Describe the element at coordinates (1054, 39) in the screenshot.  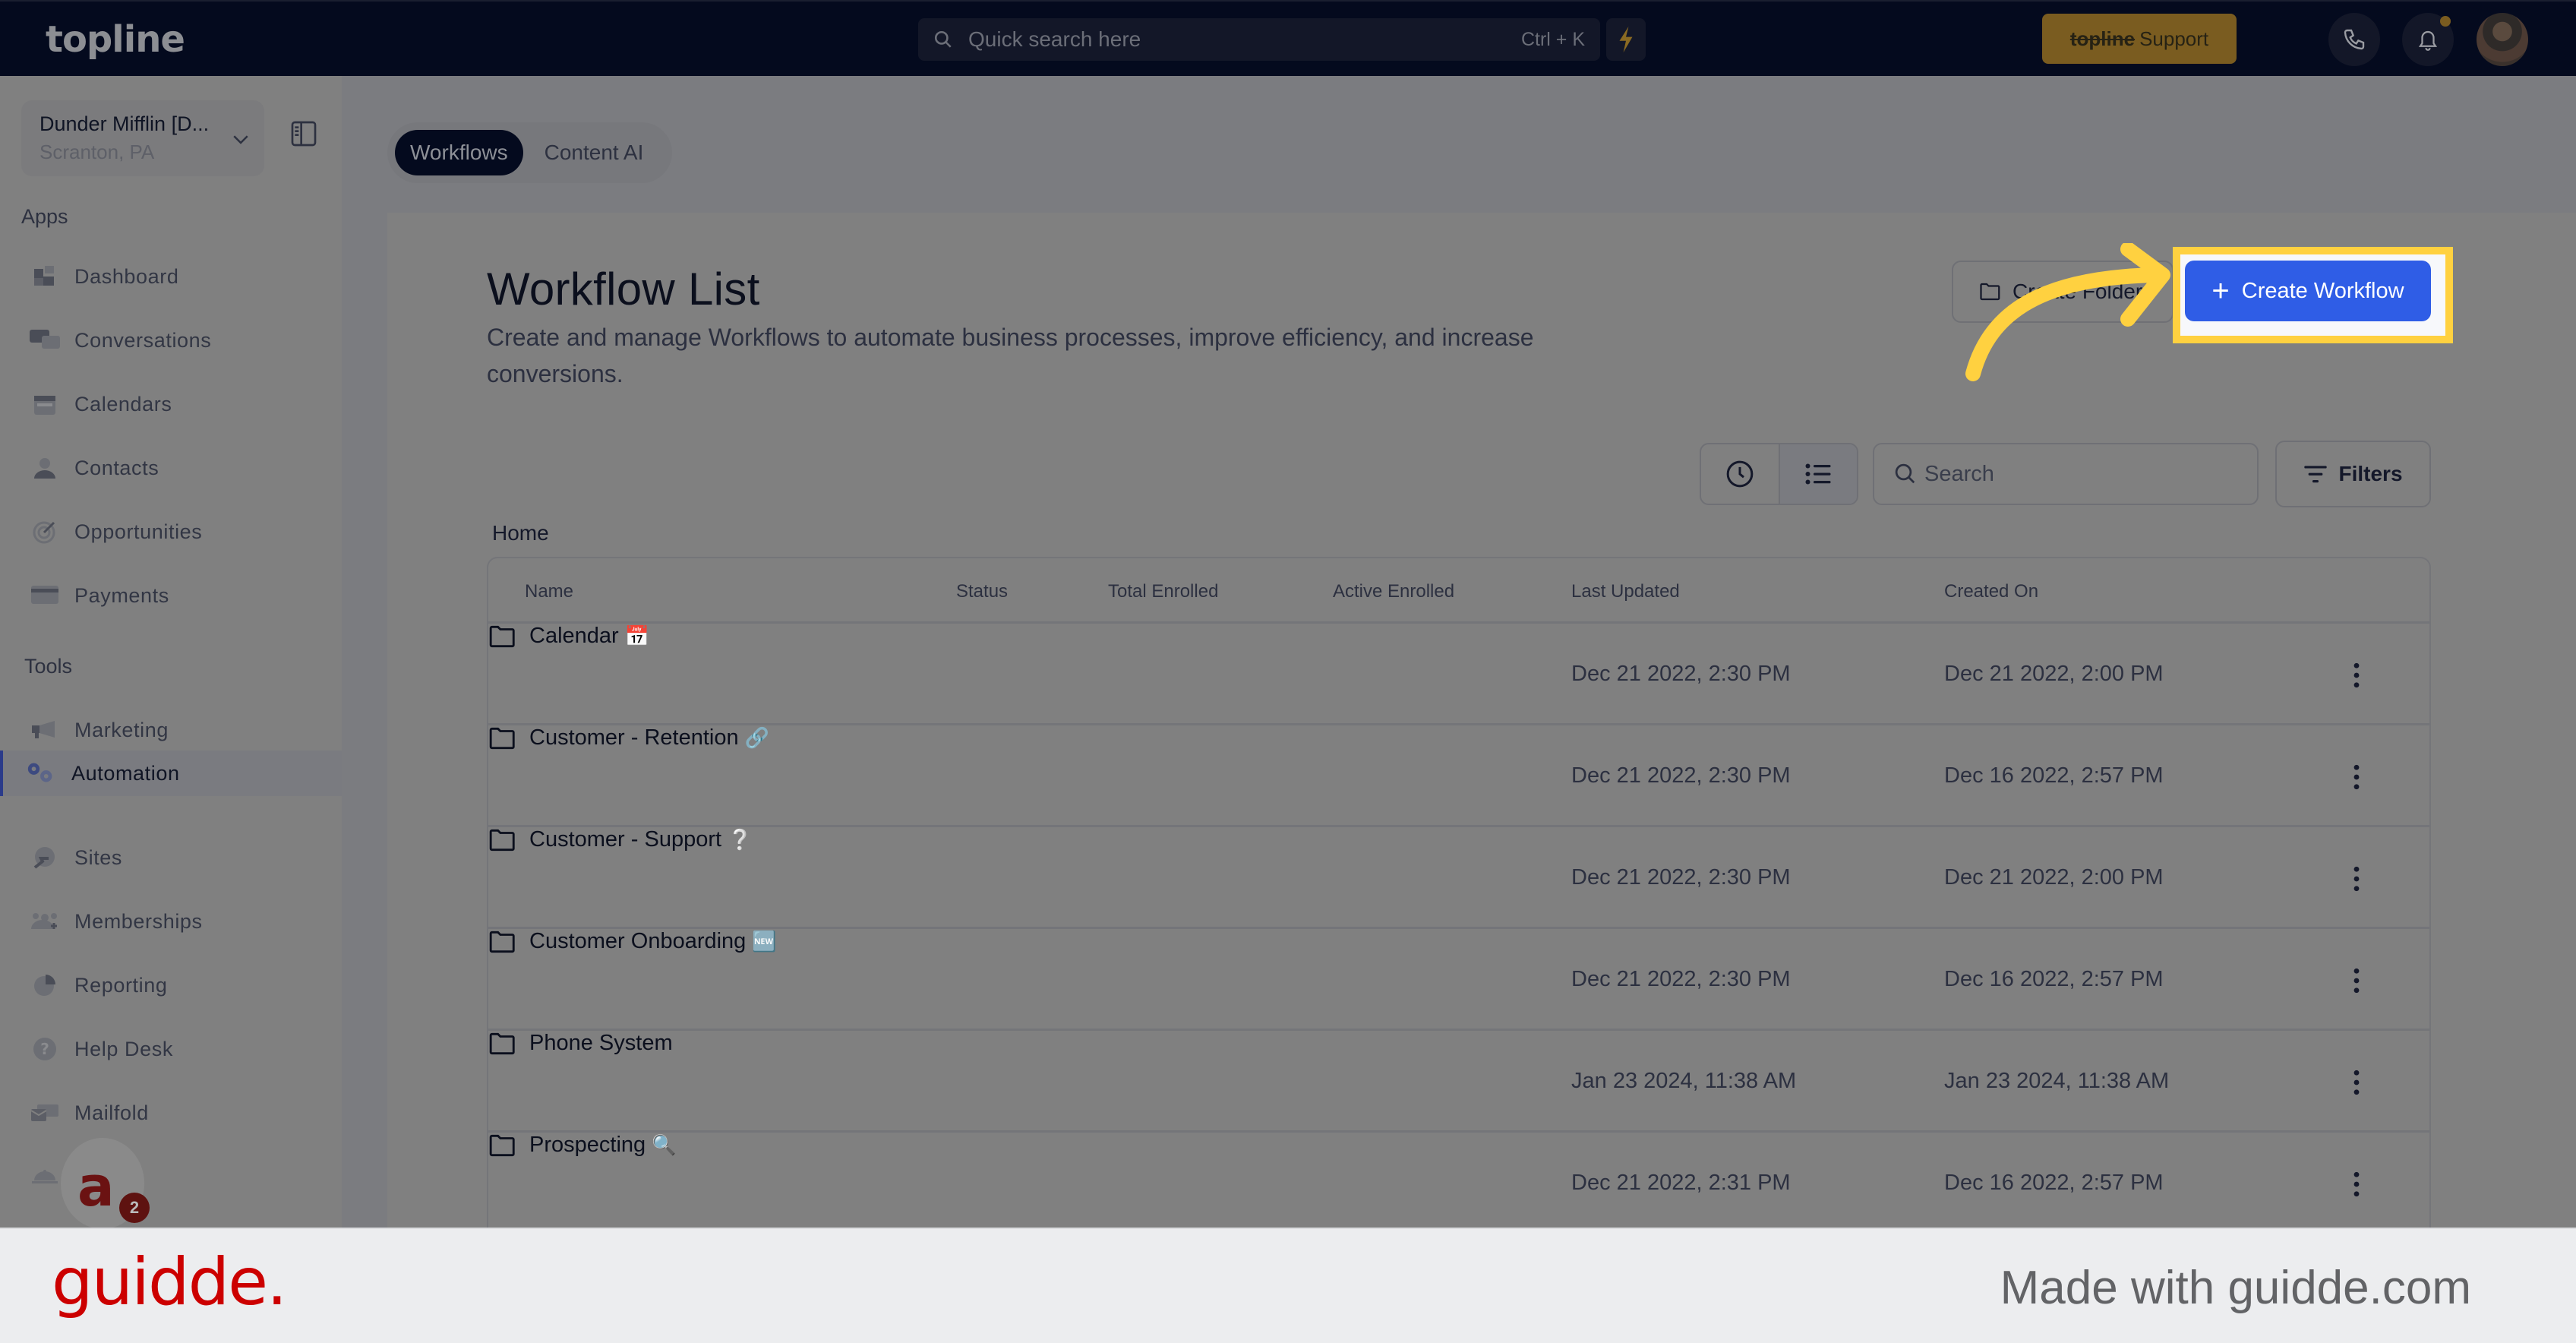
I see `quick-search-placeholder: Quick search here` at that location.